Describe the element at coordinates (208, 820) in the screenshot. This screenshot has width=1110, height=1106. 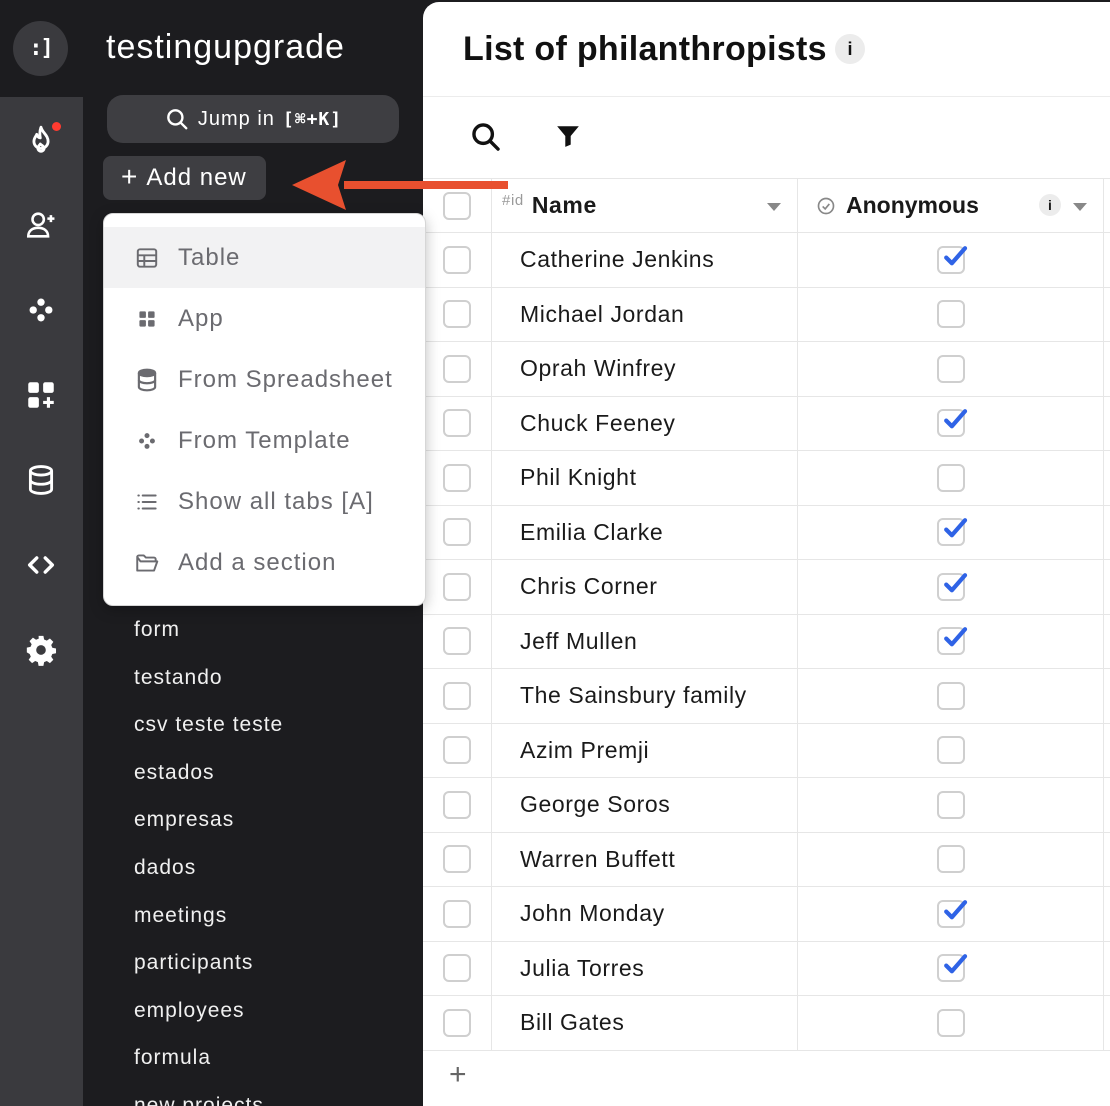
I see `sidebar-item: empresas` at that location.